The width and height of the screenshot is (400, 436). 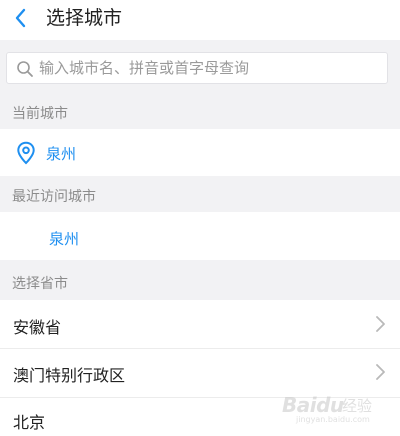 I want to click on watermark-sub: 经验, so click(x=357, y=406).